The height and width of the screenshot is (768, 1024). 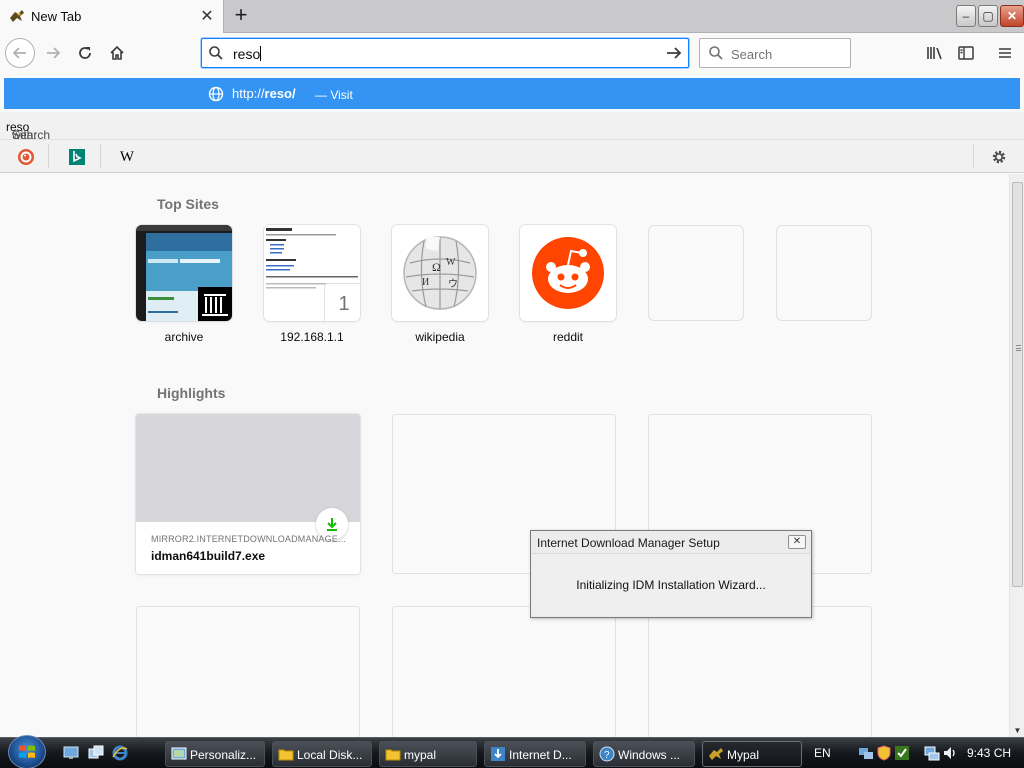 What do you see at coordinates (743, 755) in the screenshot?
I see `taskbar-item-label: Mypal` at bounding box center [743, 755].